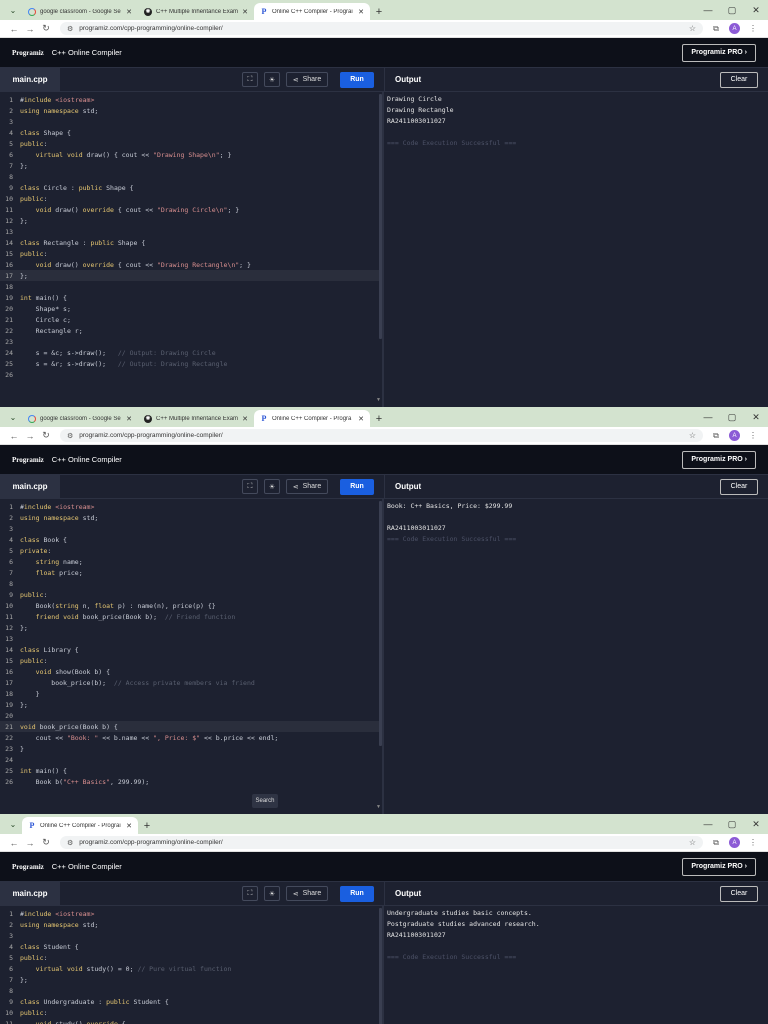 The image size is (768, 1024). Describe the element at coordinates (191, 704) in the screenshot. I see `code-line: 19};` at that location.